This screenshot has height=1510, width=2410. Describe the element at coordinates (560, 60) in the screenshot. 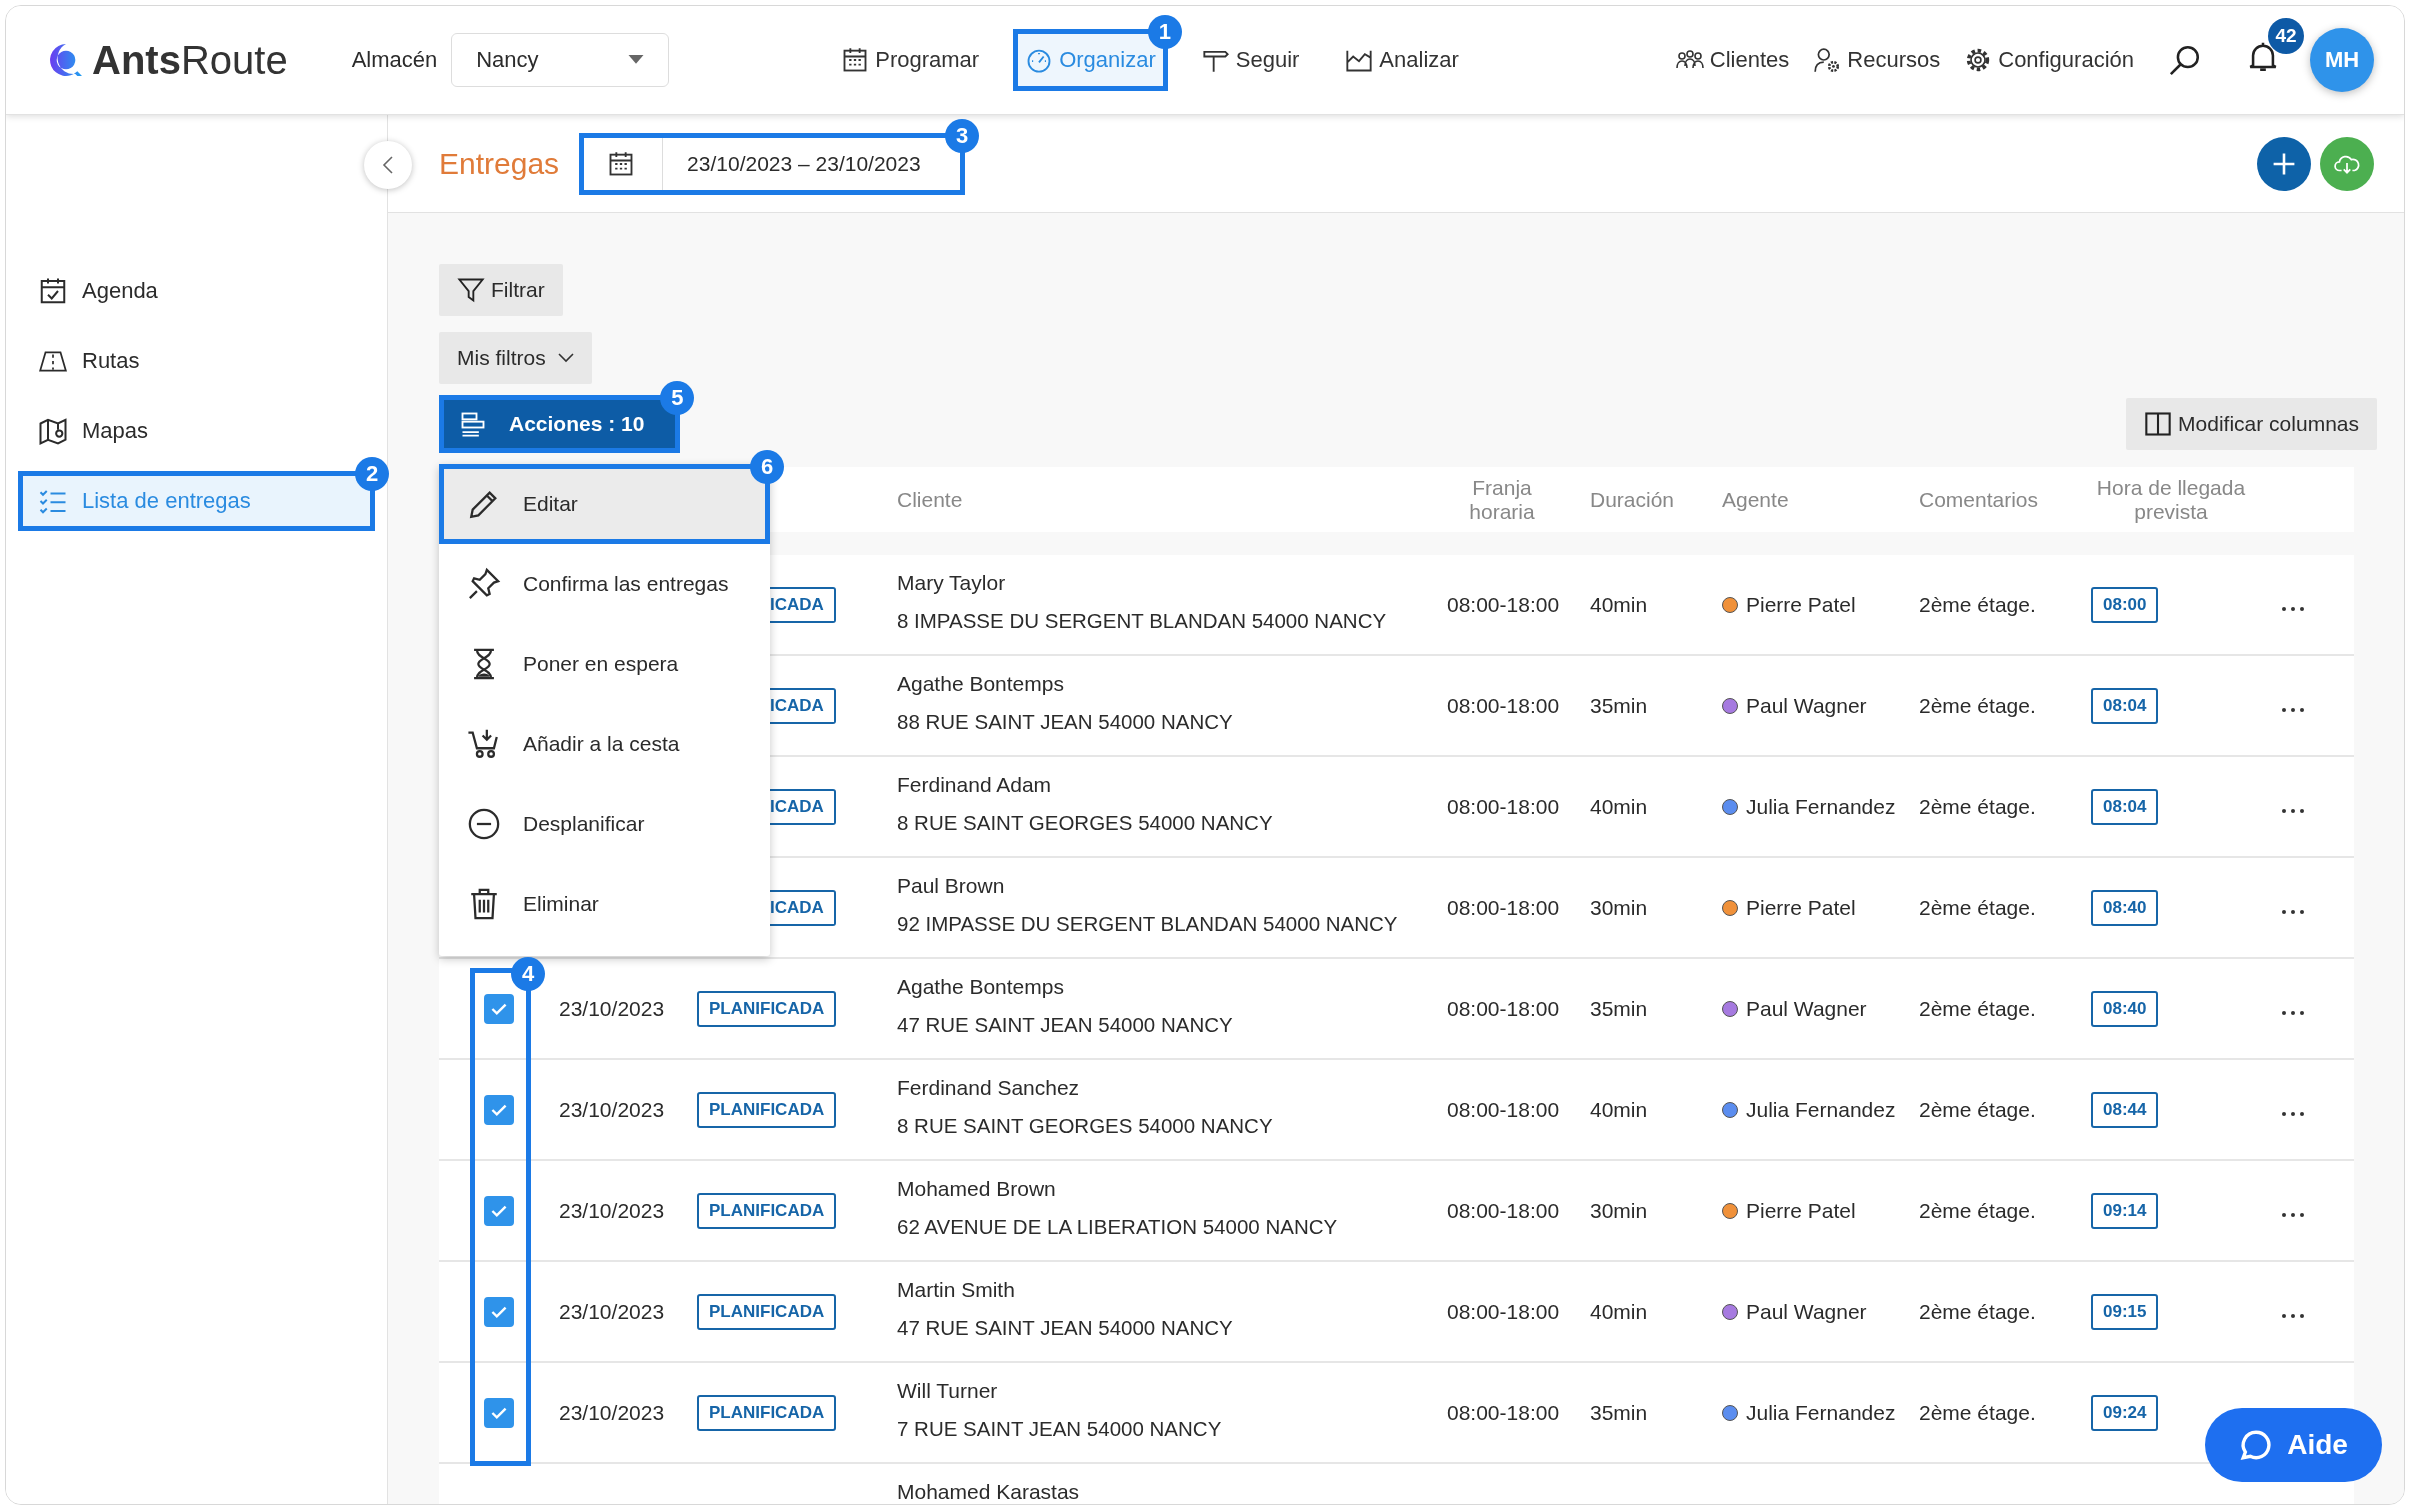

I see `warehouse-select: Nancy` at that location.